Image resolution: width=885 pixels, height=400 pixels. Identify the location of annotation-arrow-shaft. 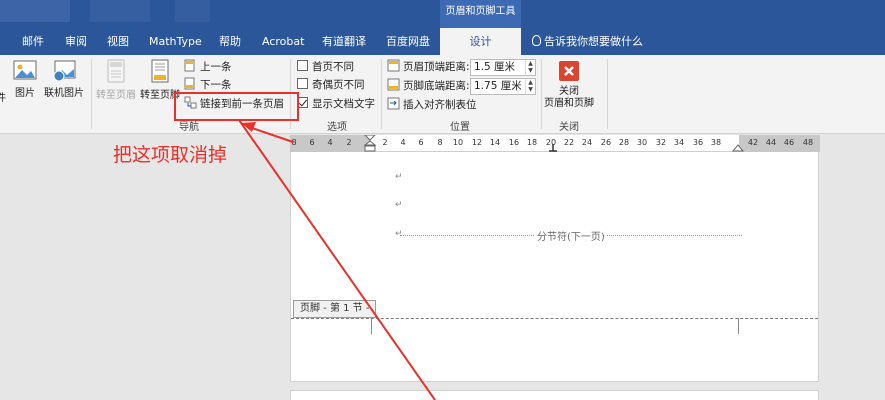
(272, 135).